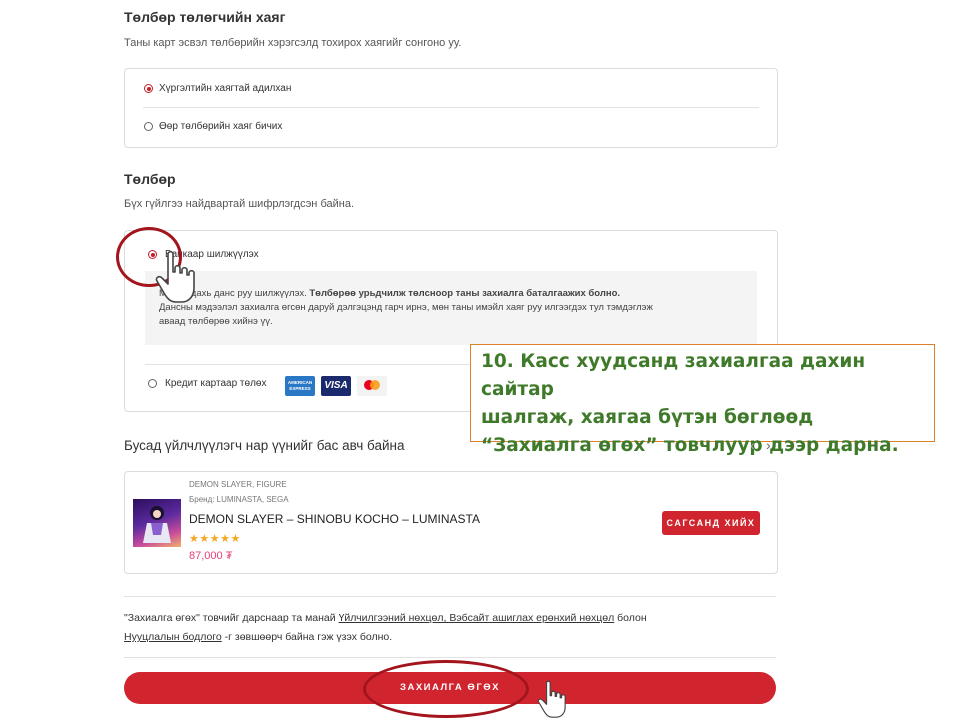  Describe the element at coordinates (211, 556) in the screenshot. I see `product-price: 87,000 ₮` at that location.